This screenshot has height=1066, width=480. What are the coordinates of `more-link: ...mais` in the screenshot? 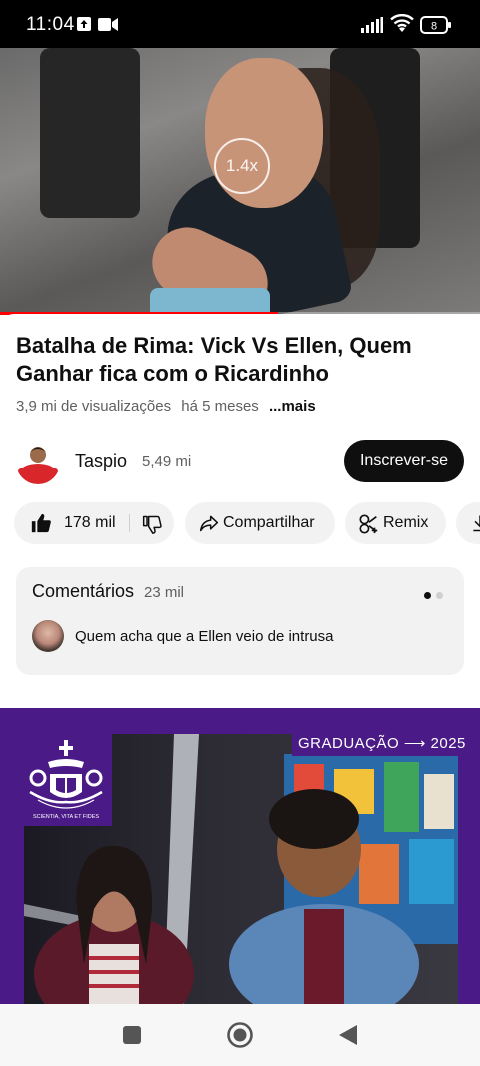 It's located at (292, 406).